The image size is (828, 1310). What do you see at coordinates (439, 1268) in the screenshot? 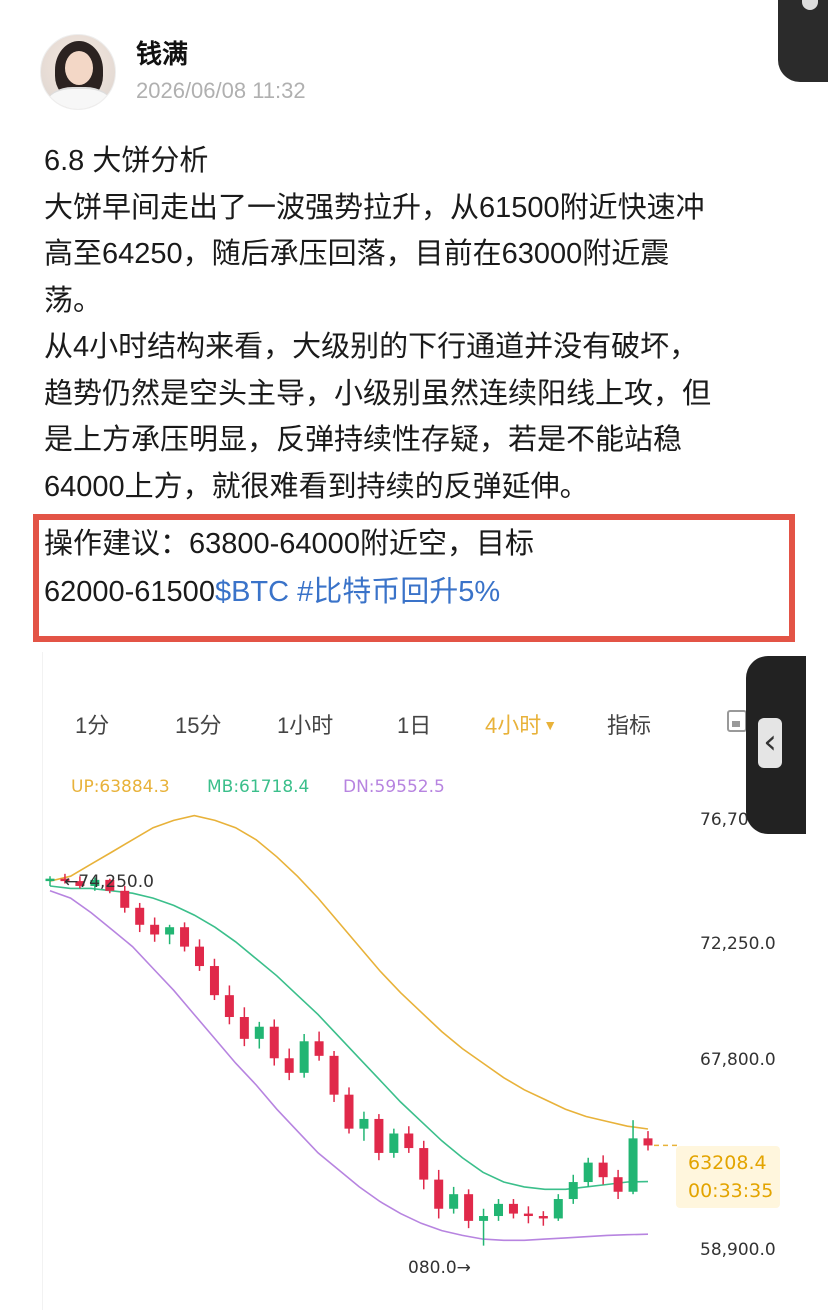
I see `low-label: 080.0→` at bounding box center [439, 1268].